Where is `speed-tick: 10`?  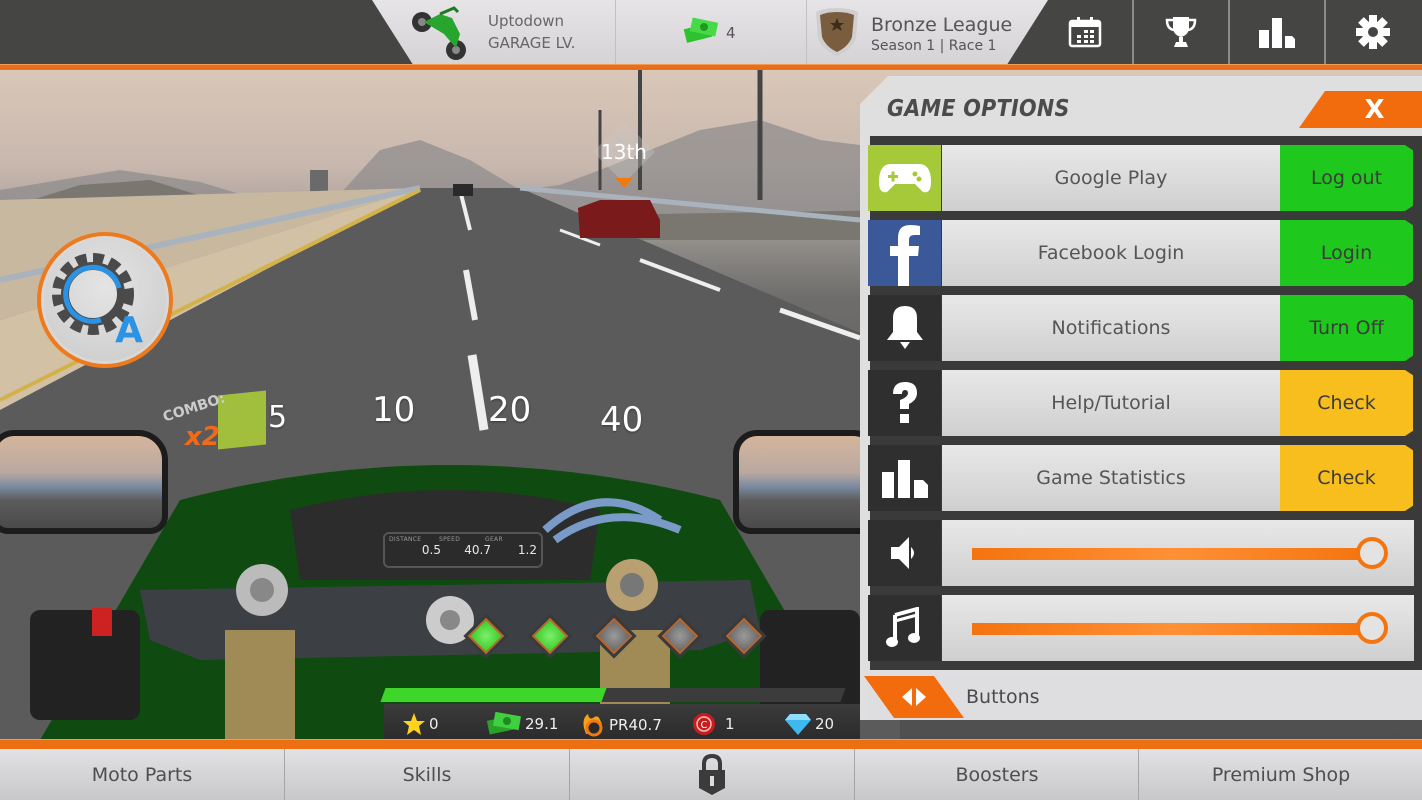
speed-tick: 10 is located at coordinates (394, 410).